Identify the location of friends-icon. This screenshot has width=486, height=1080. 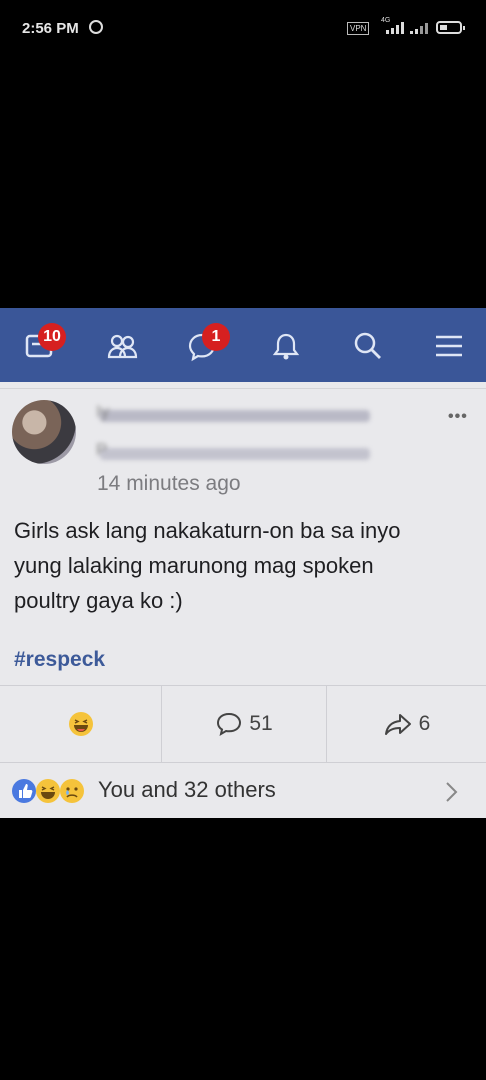
(122, 346).